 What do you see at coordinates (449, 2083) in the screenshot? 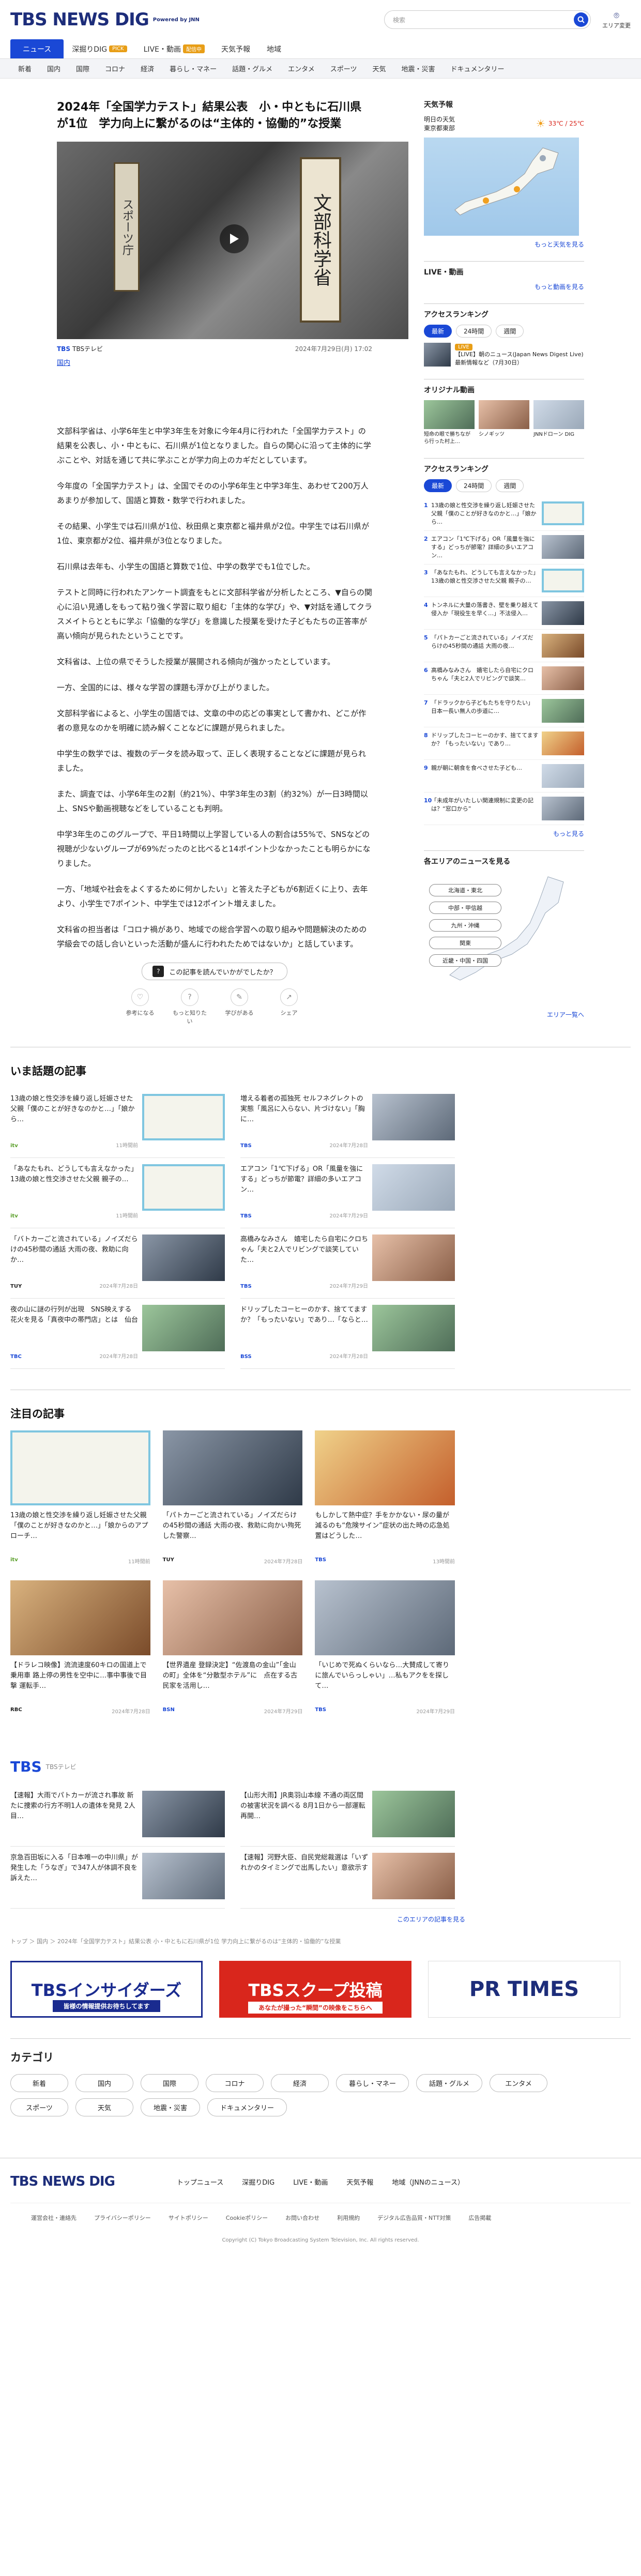
I see `category-pill: 話題・グルメ` at bounding box center [449, 2083].